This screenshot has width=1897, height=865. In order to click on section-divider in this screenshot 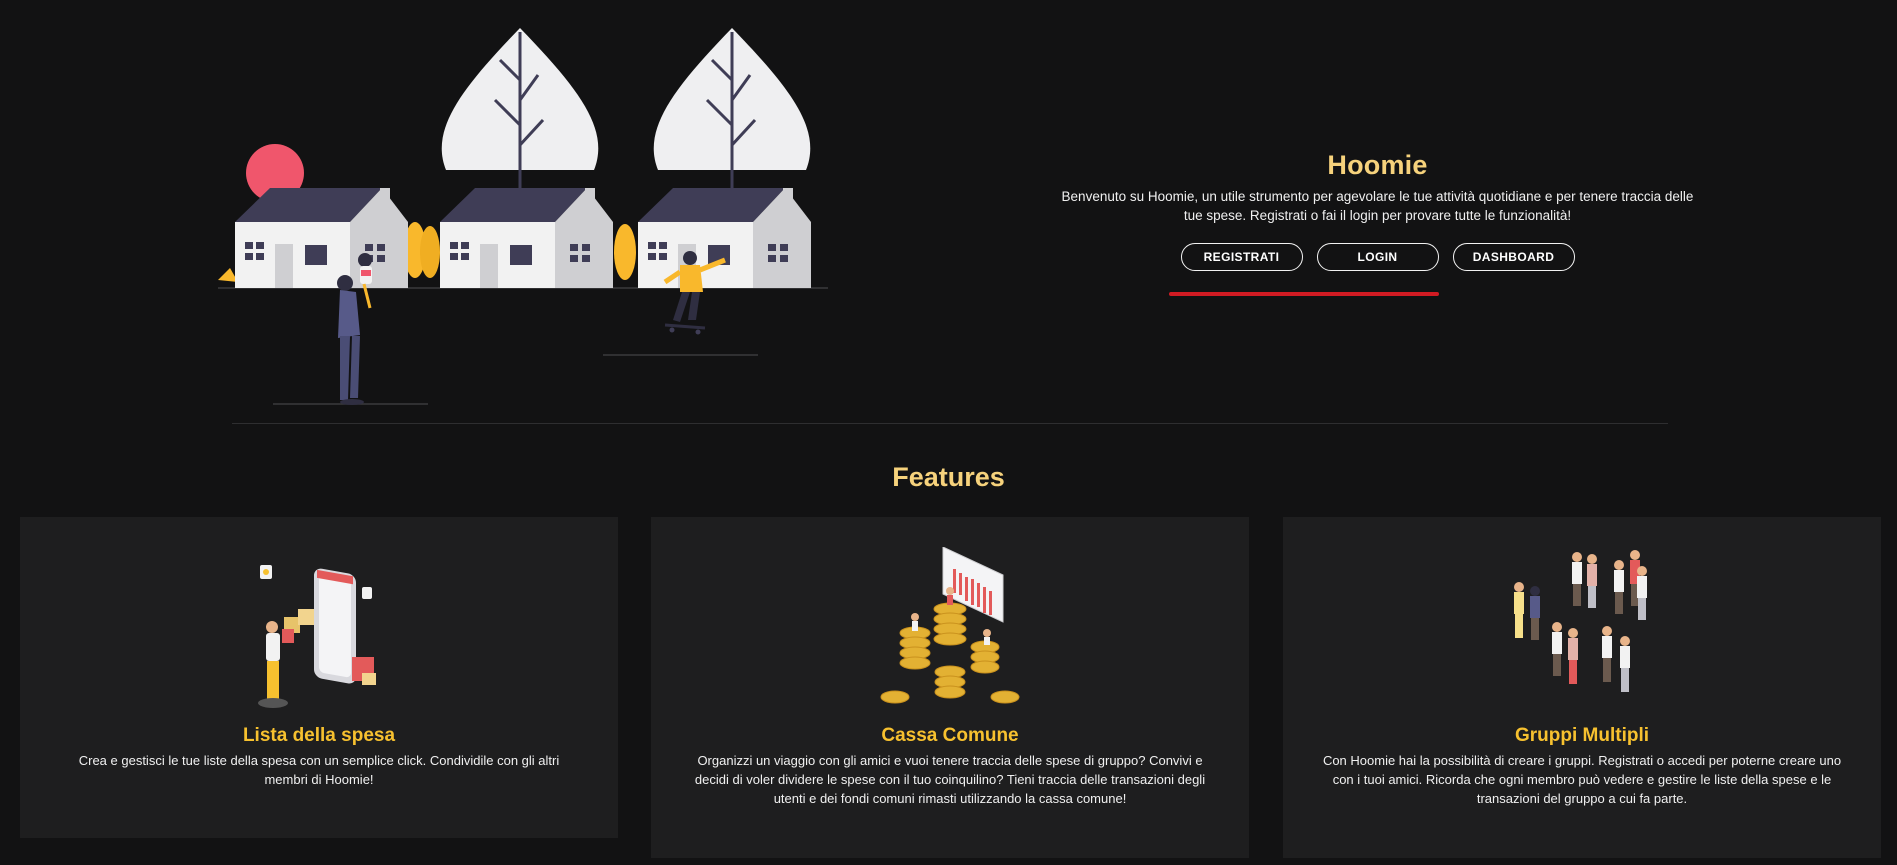, I will do `click(950, 423)`.